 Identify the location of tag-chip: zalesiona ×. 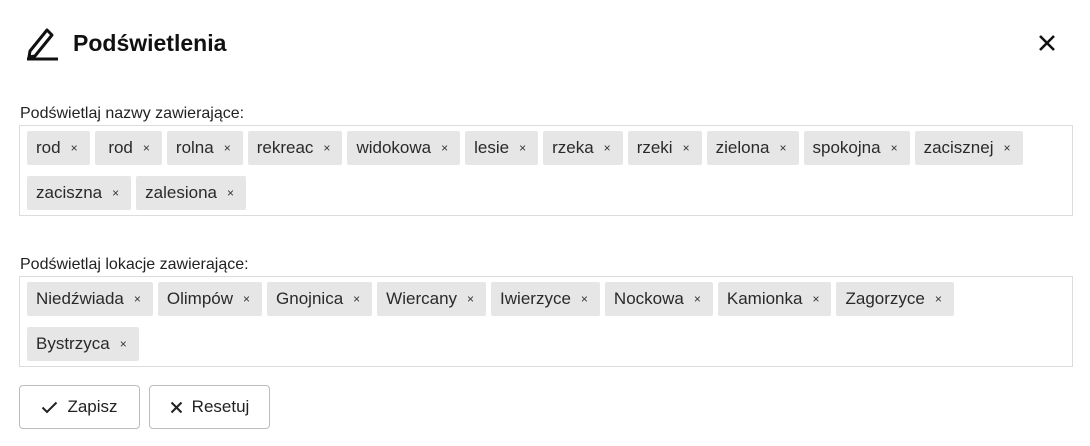
(191, 193).